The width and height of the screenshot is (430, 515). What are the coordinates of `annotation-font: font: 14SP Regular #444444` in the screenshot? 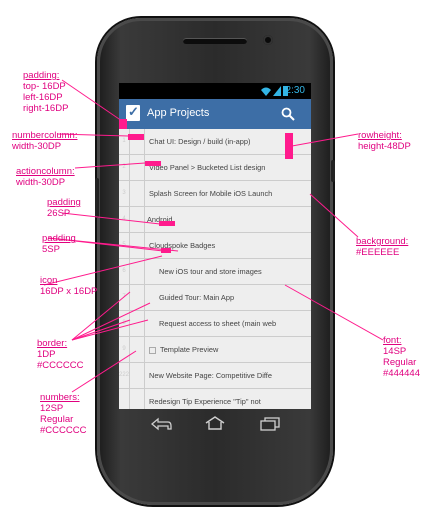 It's located at (401, 357).